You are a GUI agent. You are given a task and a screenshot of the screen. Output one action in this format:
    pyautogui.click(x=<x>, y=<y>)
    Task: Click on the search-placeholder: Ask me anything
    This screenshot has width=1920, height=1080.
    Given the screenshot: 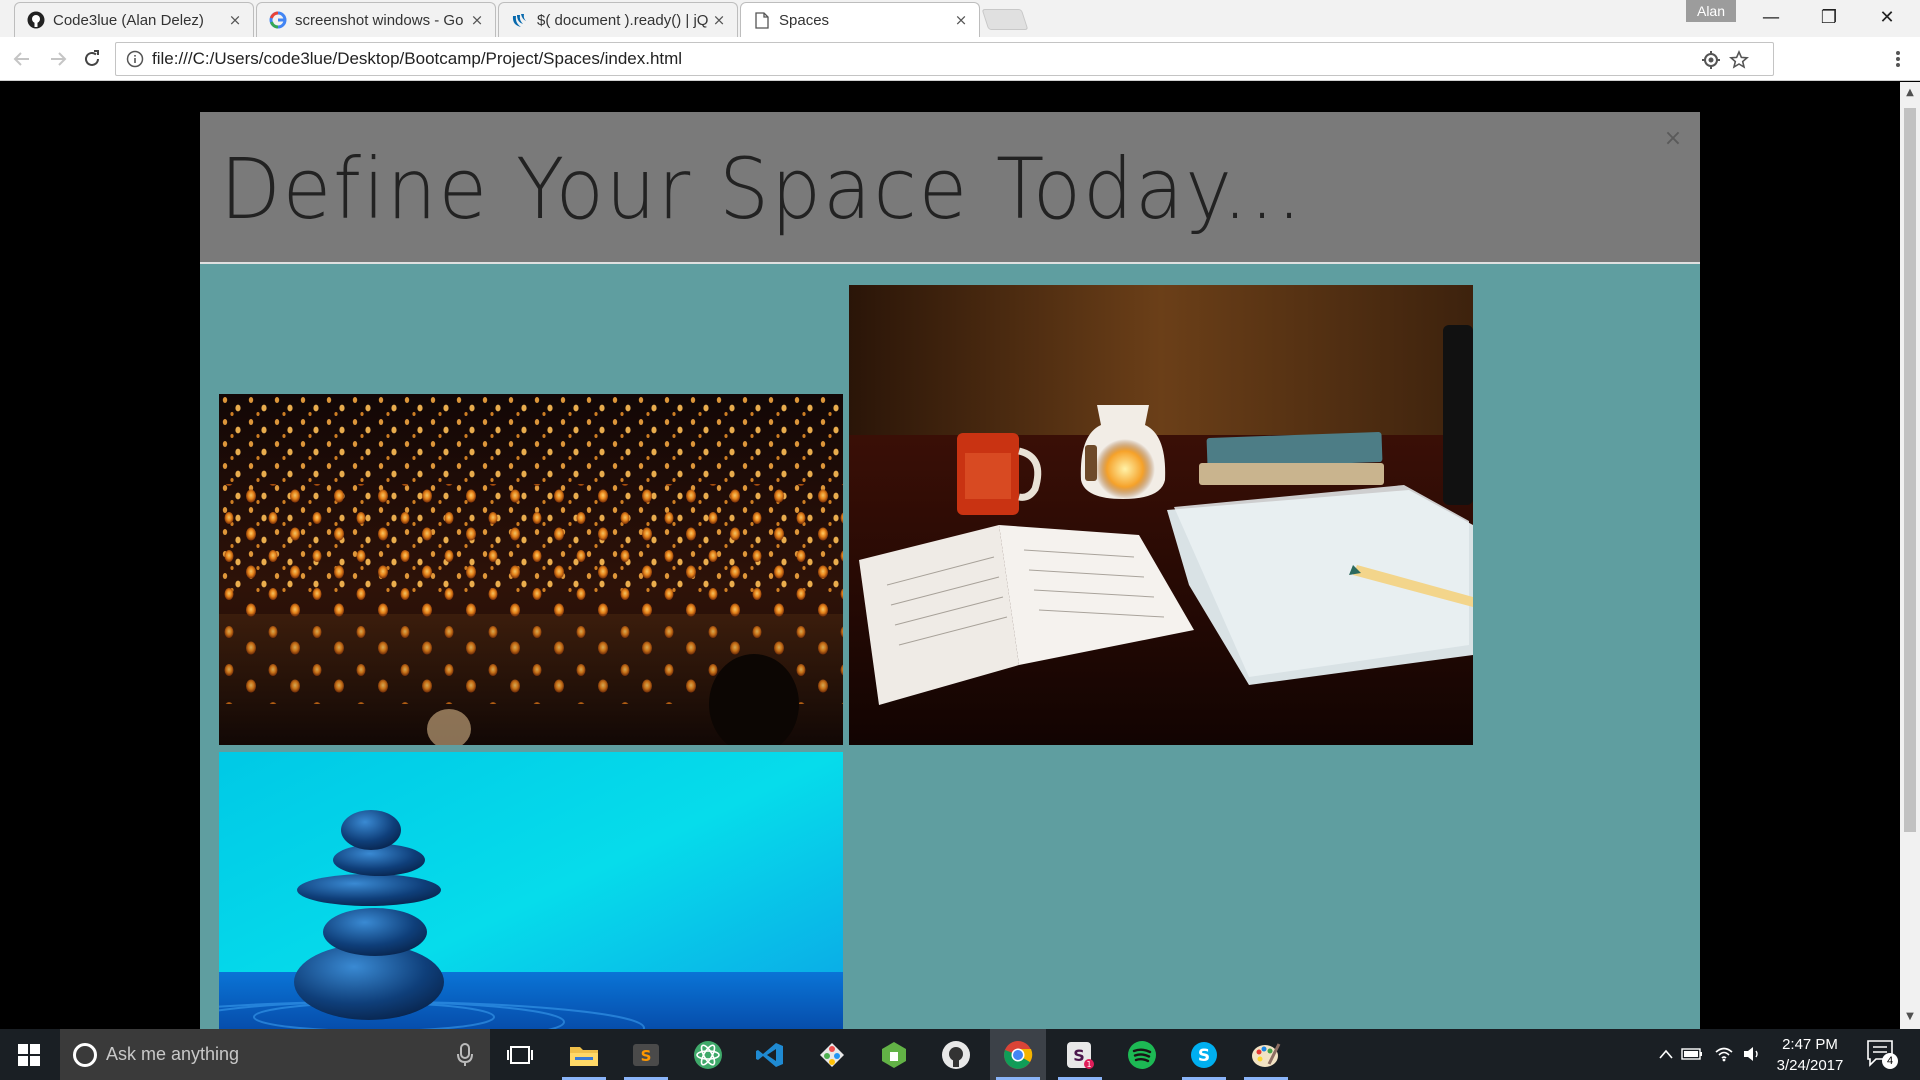 What is the action you would take?
    pyautogui.click(x=172, y=1054)
    